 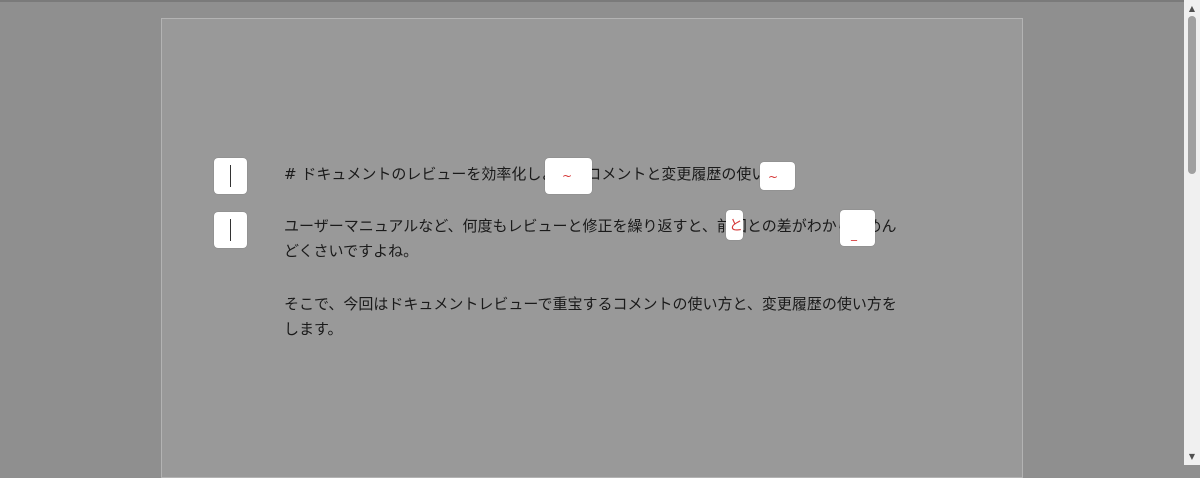 I want to click on scroll-up-arrow-icon: ▲, so click(x=1192, y=9).